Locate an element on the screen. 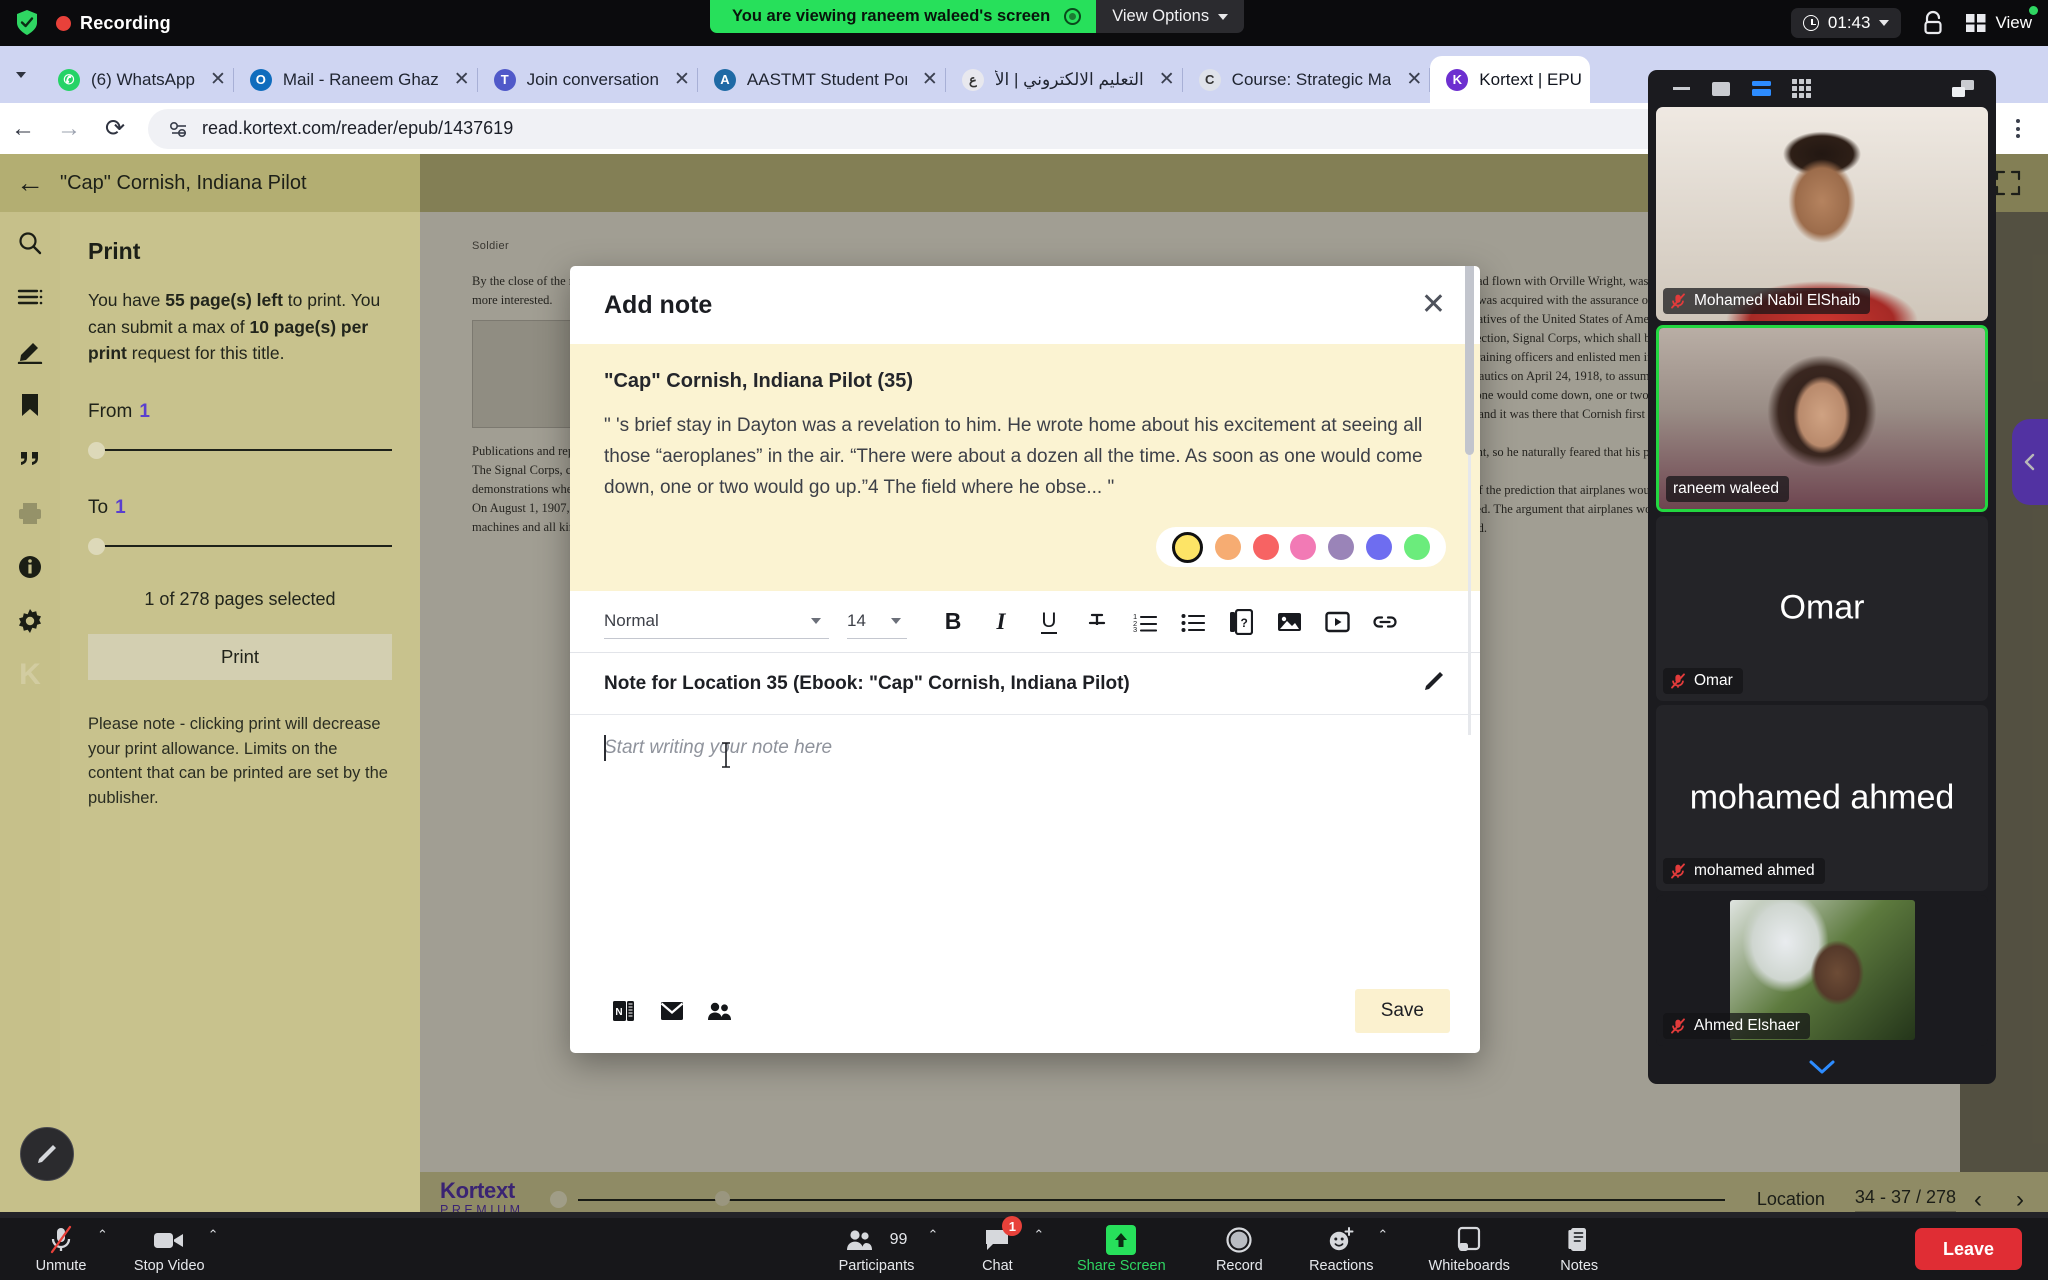 Image resolution: width=2048 pixels, height=1280 pixels. window-view-icon is located at coordinates (1721, 89).